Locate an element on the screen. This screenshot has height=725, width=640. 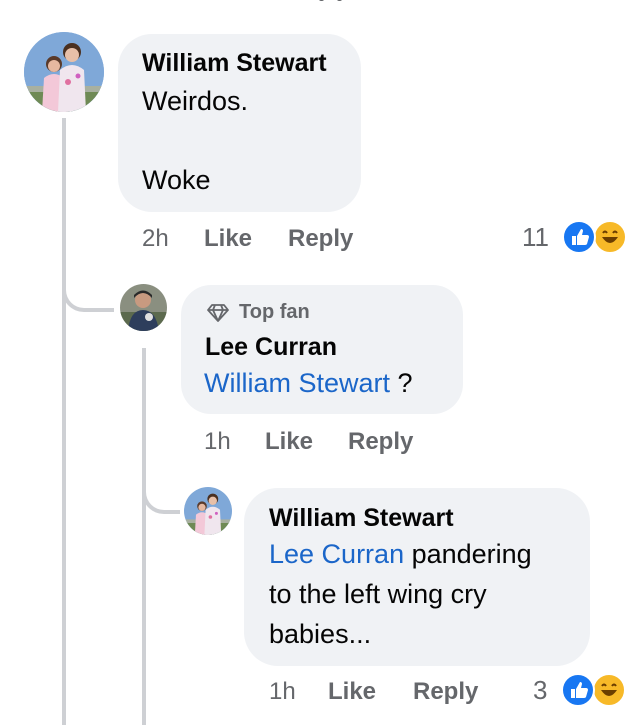
comment-text-suffix: pandering is located at coordinates (468, 554).